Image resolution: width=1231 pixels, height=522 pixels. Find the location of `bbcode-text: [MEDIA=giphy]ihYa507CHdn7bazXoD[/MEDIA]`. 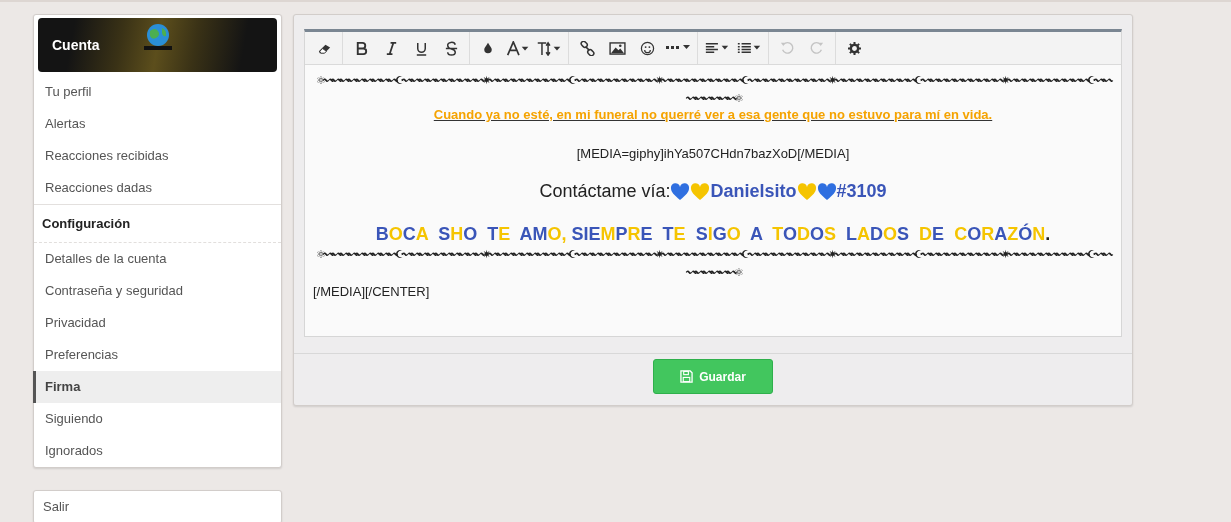

bbcode-text: [MEDIA=giphy]ihYa507CHdn7bazXoD[/MEDIA] is located at coordinates (713, 153).